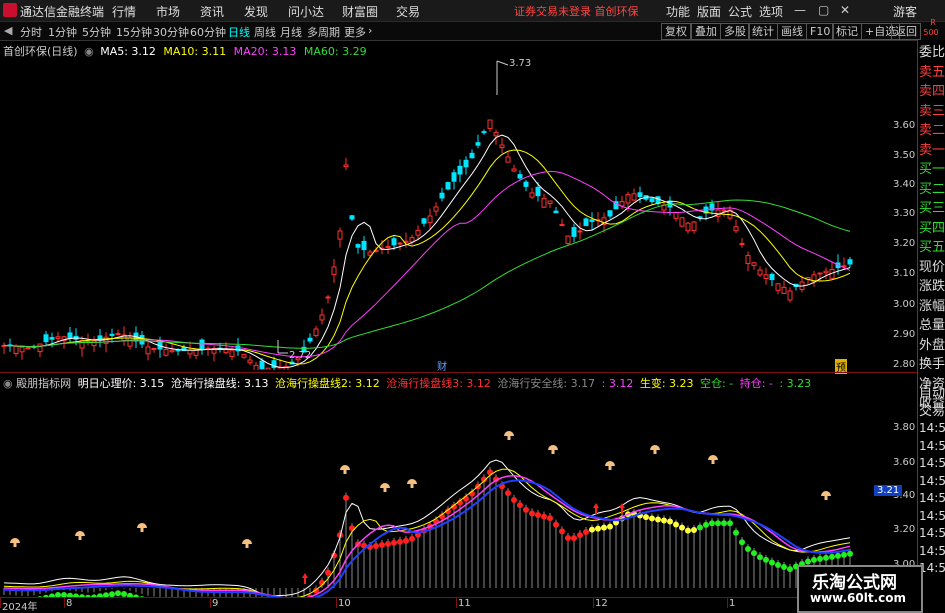 The height and width of the screenshot is (613, 945). What do you see at coordinates (265, 32) in the screenshot?
I see `period-weekly: 周线` at bounding box center [265, 32].